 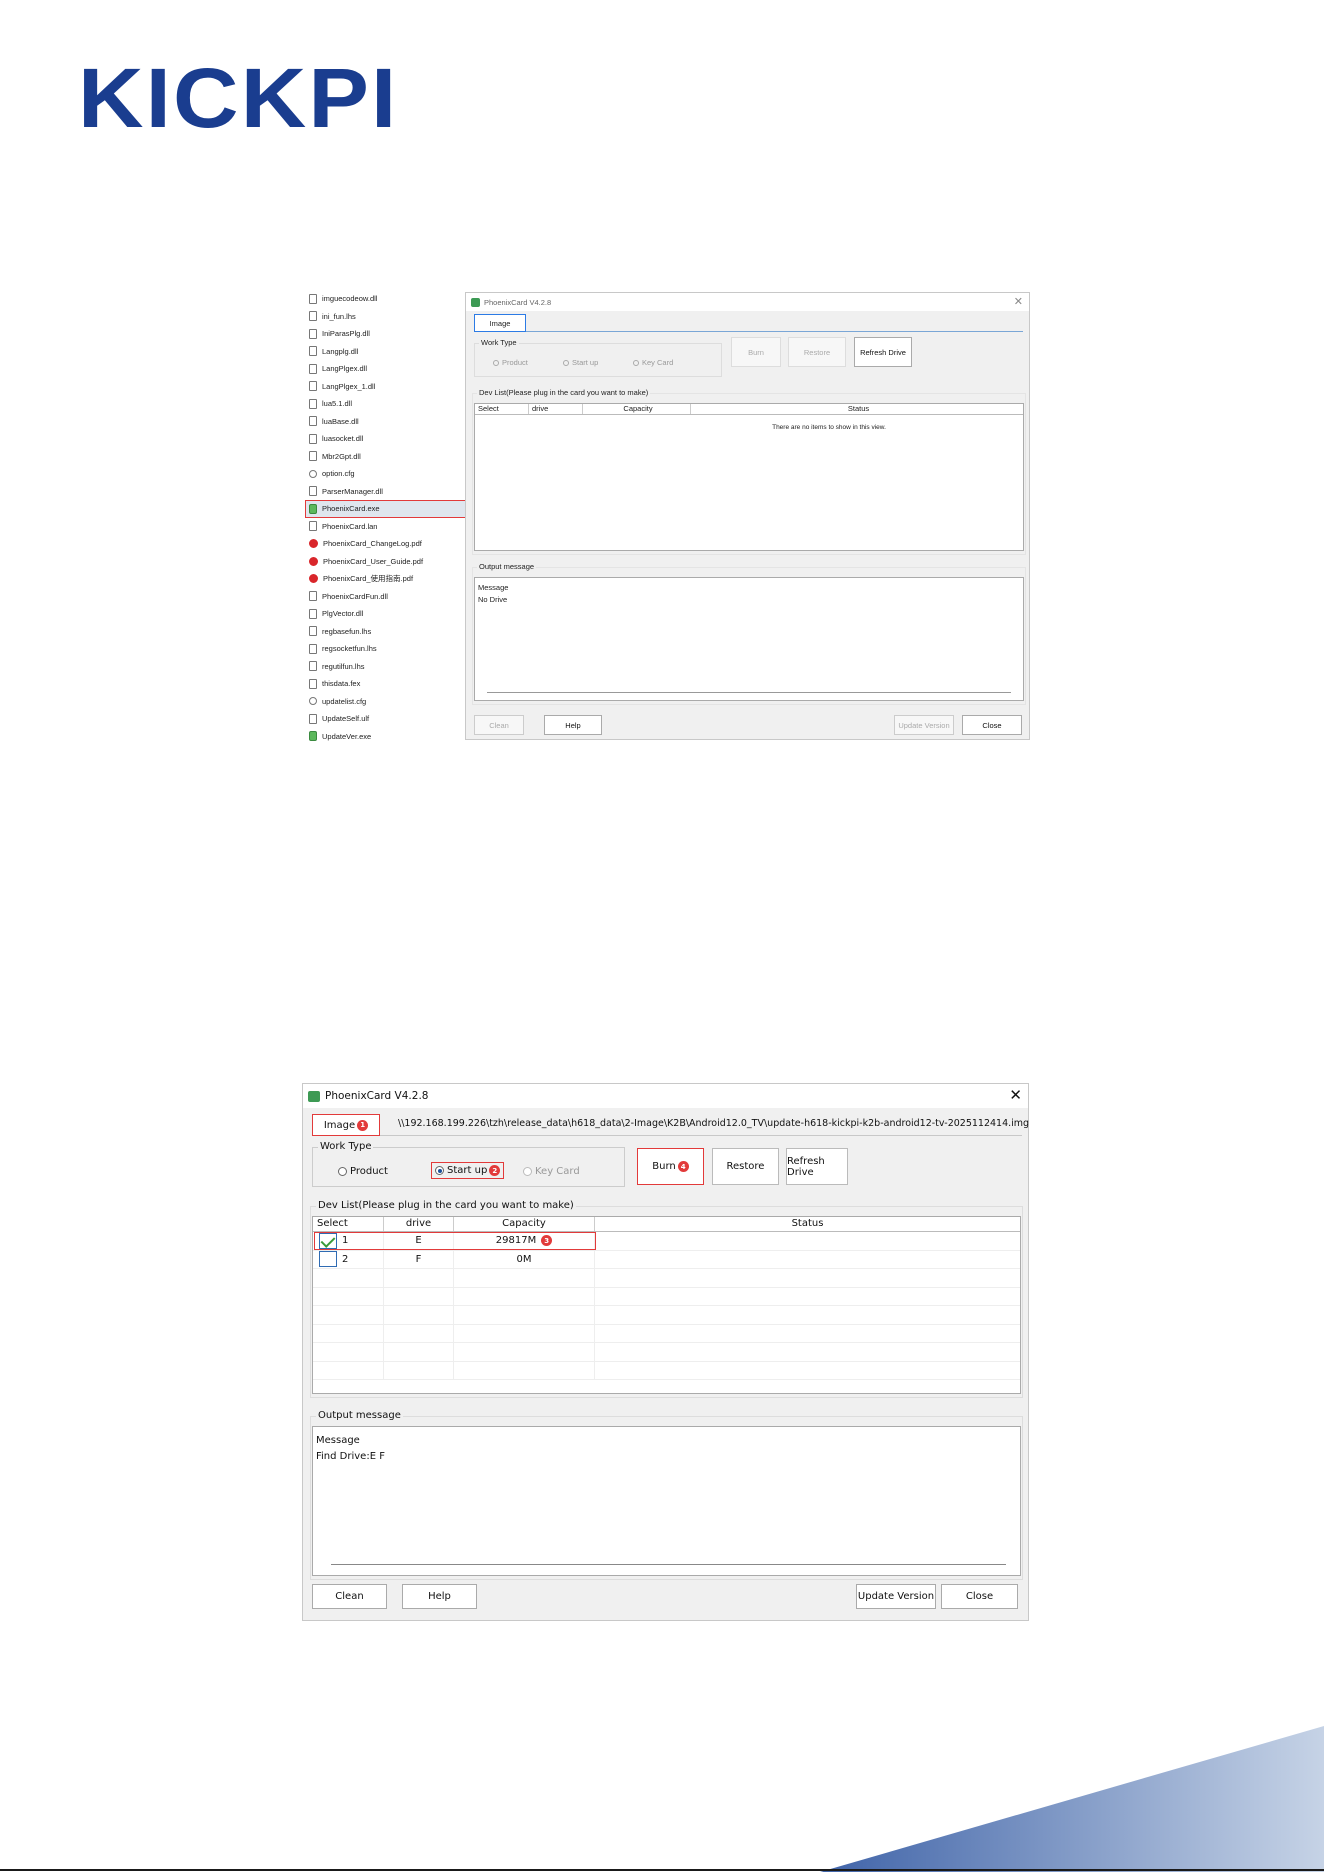 I want to click on tab-image: Image, so click(x=500, y=323).